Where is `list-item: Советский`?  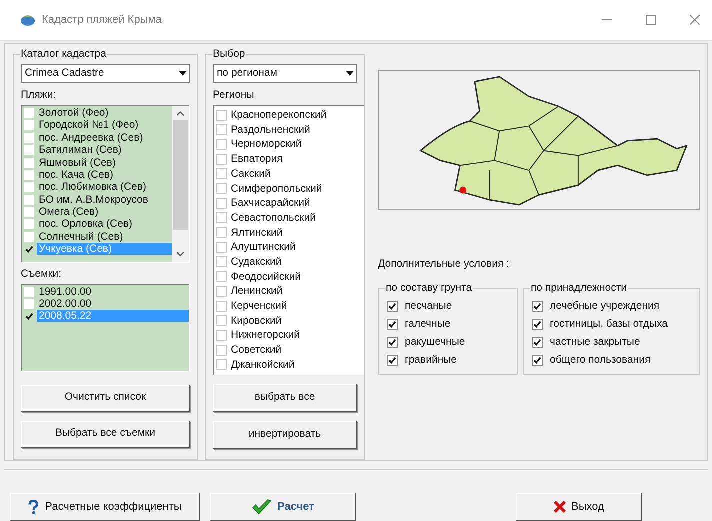
list-item: Советский is located at coordinates (256, 350).